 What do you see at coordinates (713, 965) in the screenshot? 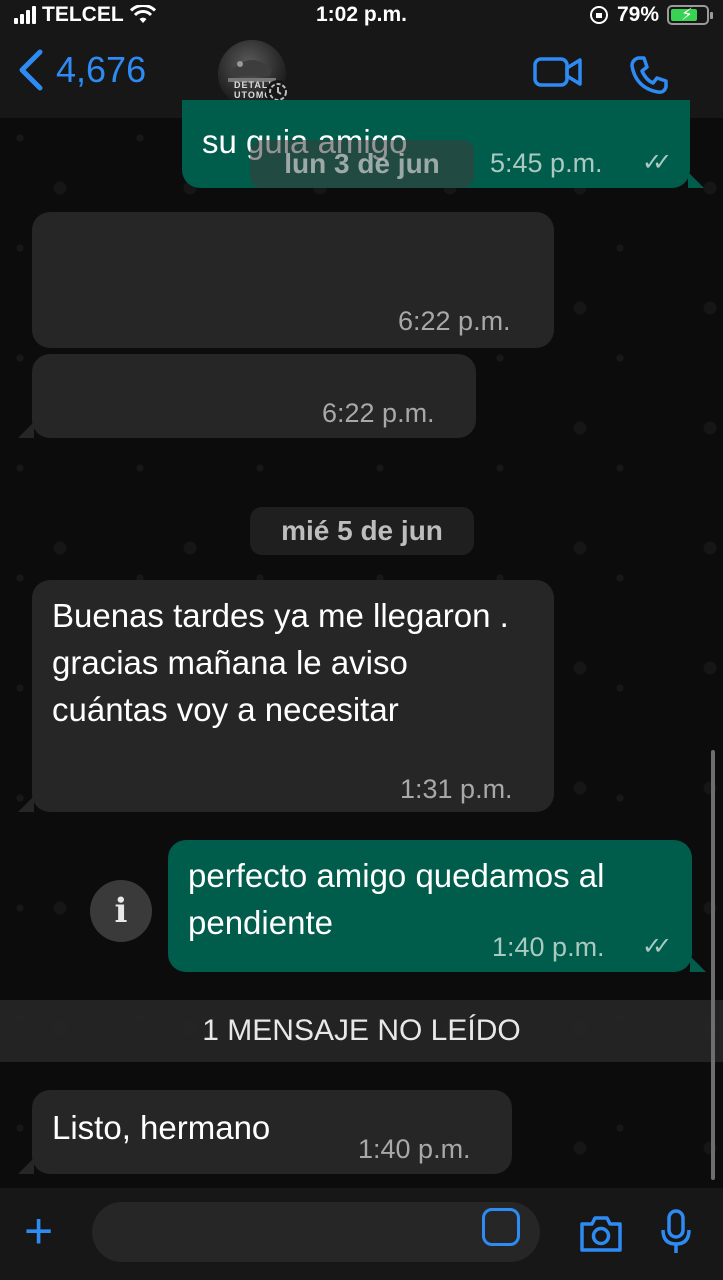
I see `scrollbar` at bounding box center [713, 965].